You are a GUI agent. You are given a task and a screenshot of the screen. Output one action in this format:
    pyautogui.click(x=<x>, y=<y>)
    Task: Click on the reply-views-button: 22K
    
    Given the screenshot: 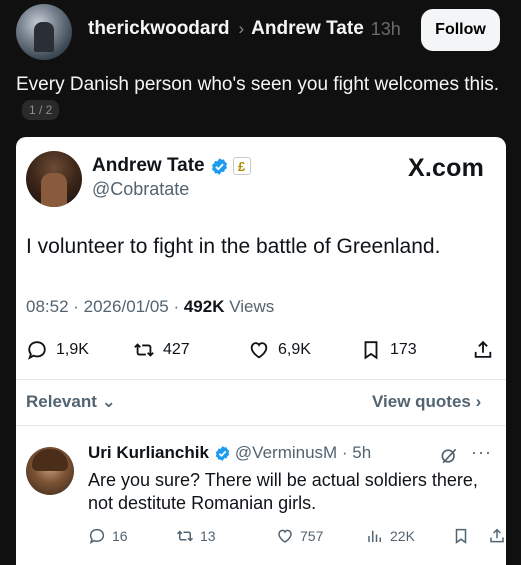 What is the action you would take?
    pyautogui.click(x=390, y=536)
    